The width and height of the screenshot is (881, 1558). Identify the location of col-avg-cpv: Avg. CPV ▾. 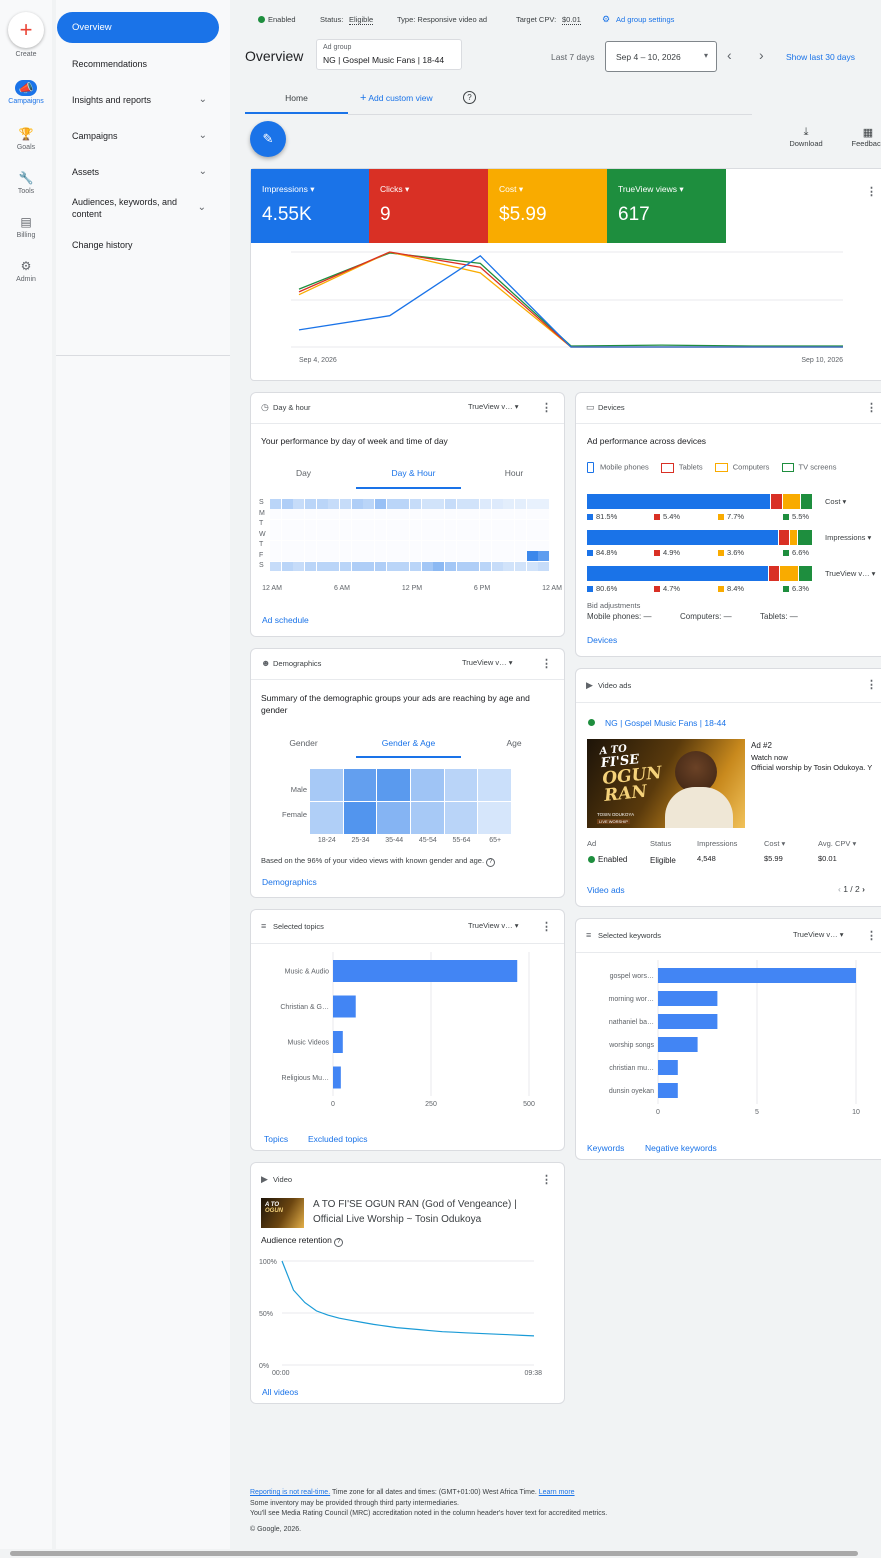
(837, 843).